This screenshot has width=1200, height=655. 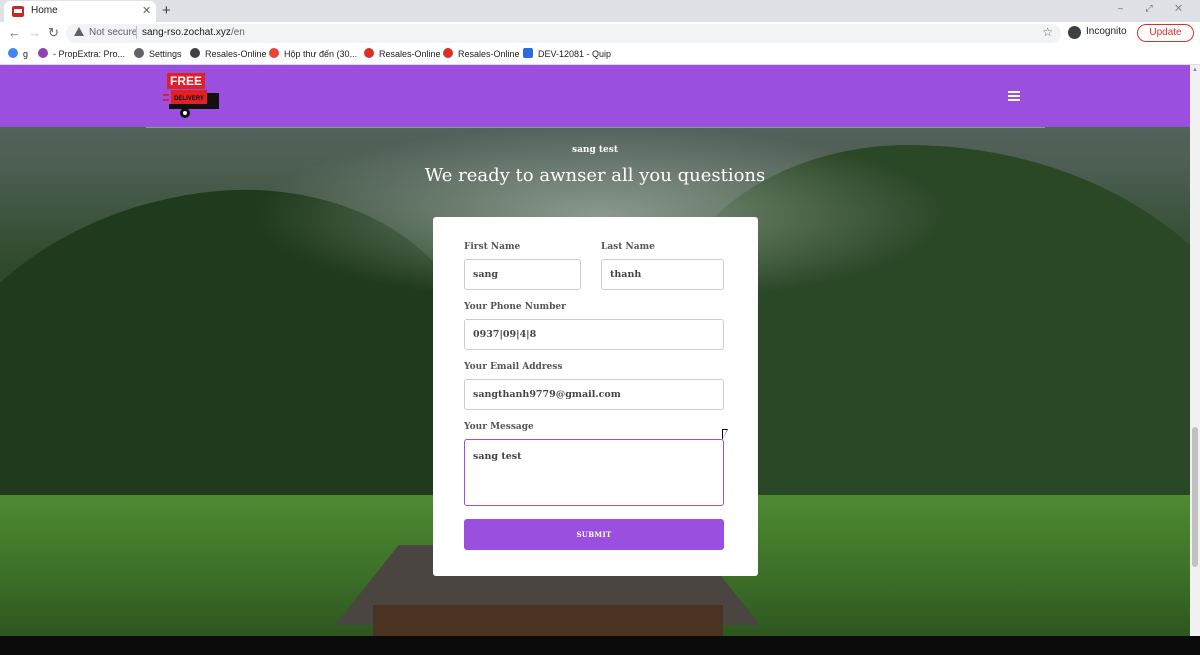 What do you see at coordinates (402, 53) in the screenshot?
I see `bookmark-resales-2: Resales-Online` at bounding box center [402, 53].